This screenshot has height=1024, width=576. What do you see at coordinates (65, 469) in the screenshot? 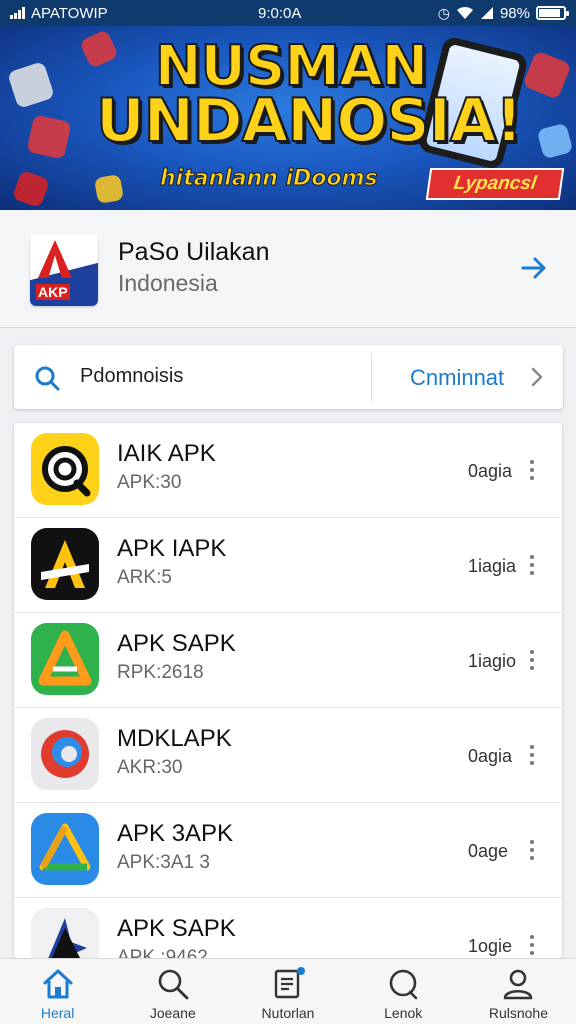
I see `magnifier-app-icon` at bounding box center [65, 469].